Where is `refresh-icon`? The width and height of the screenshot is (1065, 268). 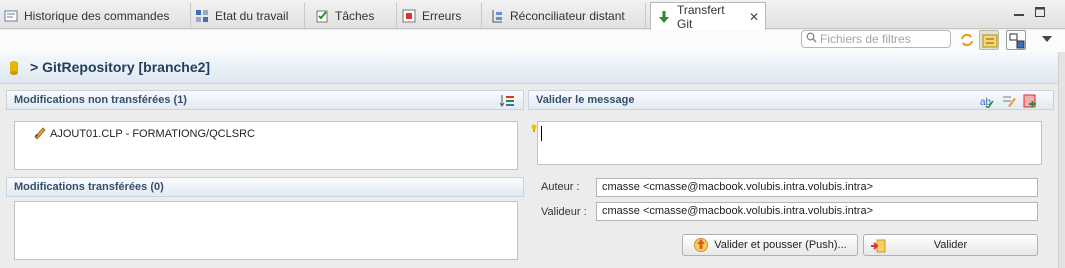 refresh-icon is located at coordinates (967, 40).